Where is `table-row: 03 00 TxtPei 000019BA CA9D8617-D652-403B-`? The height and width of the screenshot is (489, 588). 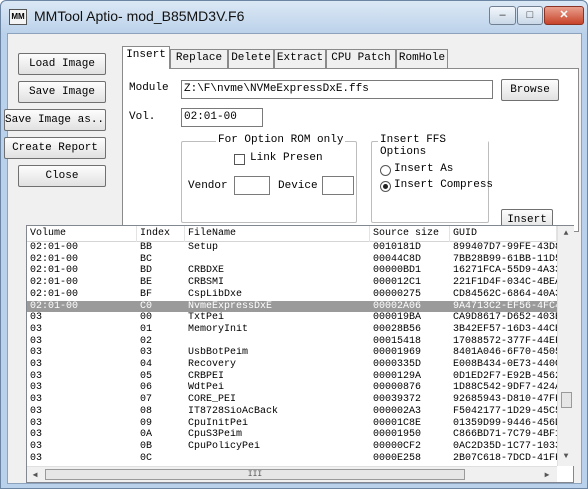
table-row: 03 00 TxtPei 000019BA CA9D8617-D652-403B- is located at coordinates (292, 317).